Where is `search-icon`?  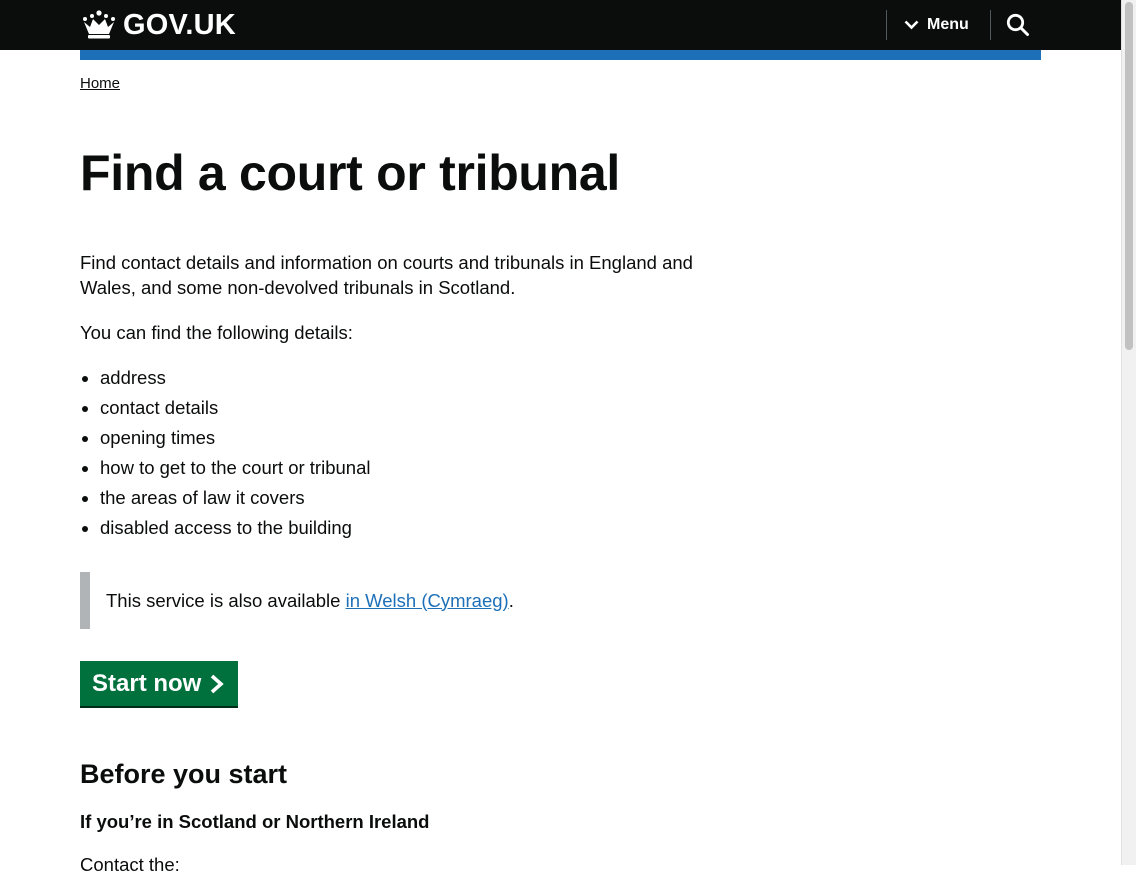
search-icon is located at coordinates (1017, 24).